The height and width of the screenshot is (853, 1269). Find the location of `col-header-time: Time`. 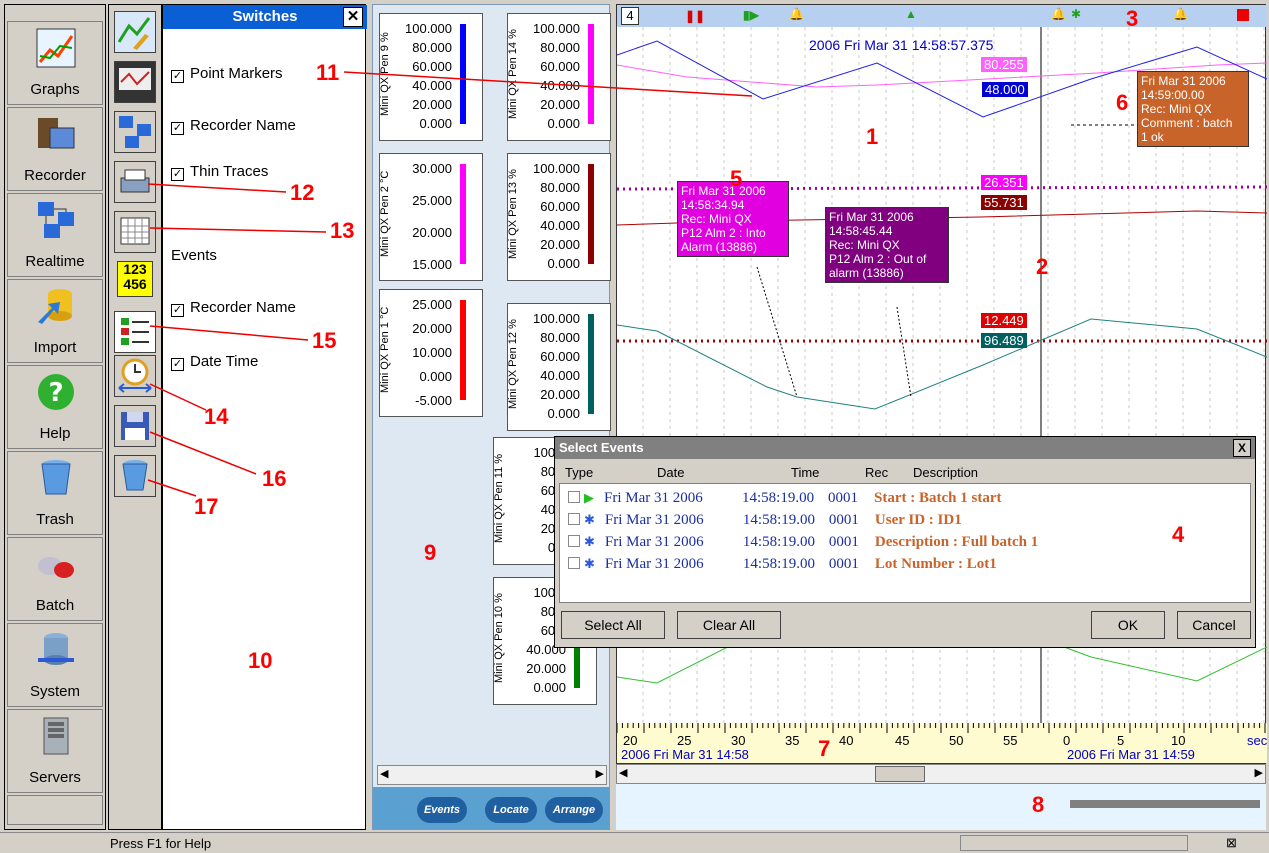

col-header-time: Time is located at coordinates (805, 472).